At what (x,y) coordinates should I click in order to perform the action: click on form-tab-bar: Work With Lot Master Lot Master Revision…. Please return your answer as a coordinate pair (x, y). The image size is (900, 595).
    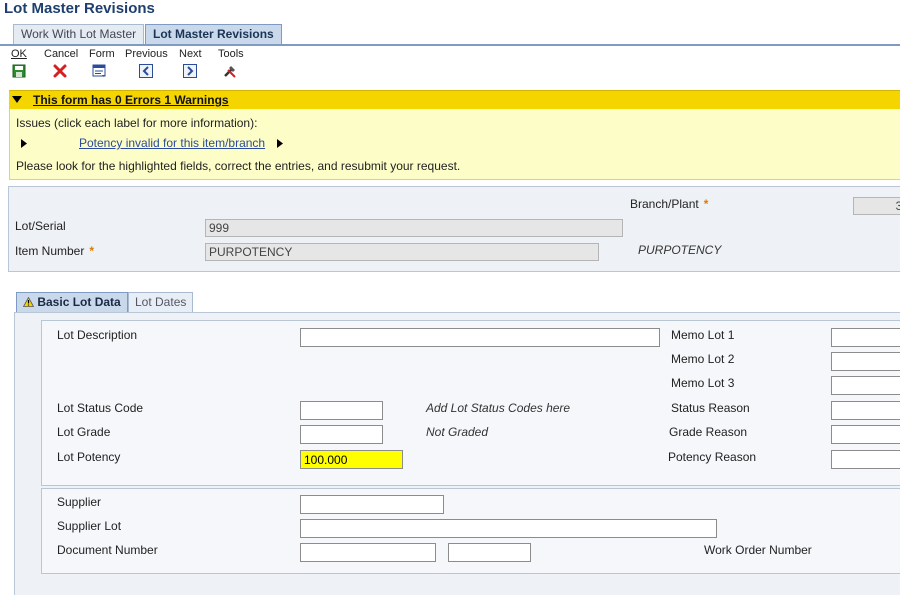
    Looking at the image, I should click on (450, 34).